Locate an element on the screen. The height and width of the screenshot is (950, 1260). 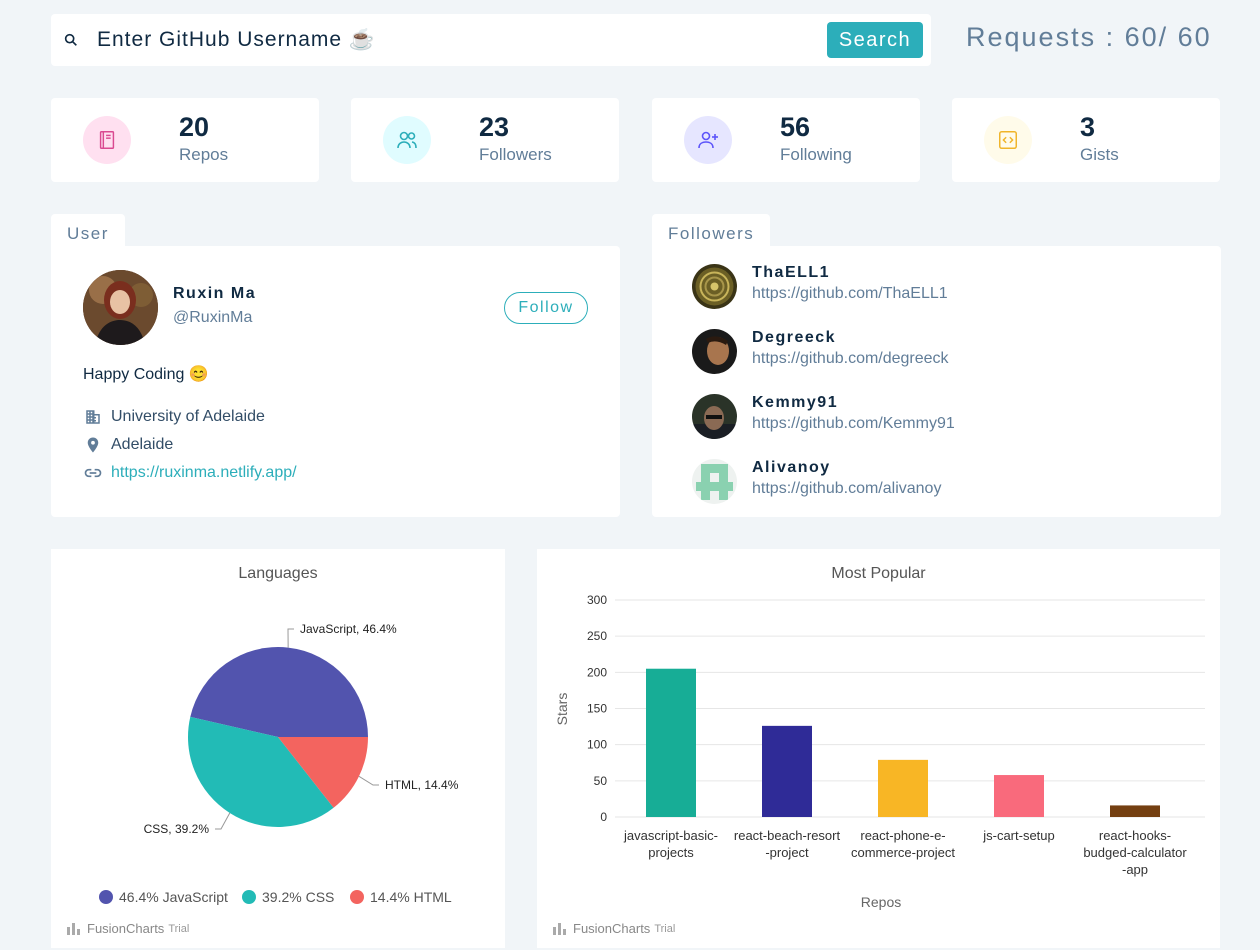
y-tick-label: 0 is located at coordinates (603, 817).